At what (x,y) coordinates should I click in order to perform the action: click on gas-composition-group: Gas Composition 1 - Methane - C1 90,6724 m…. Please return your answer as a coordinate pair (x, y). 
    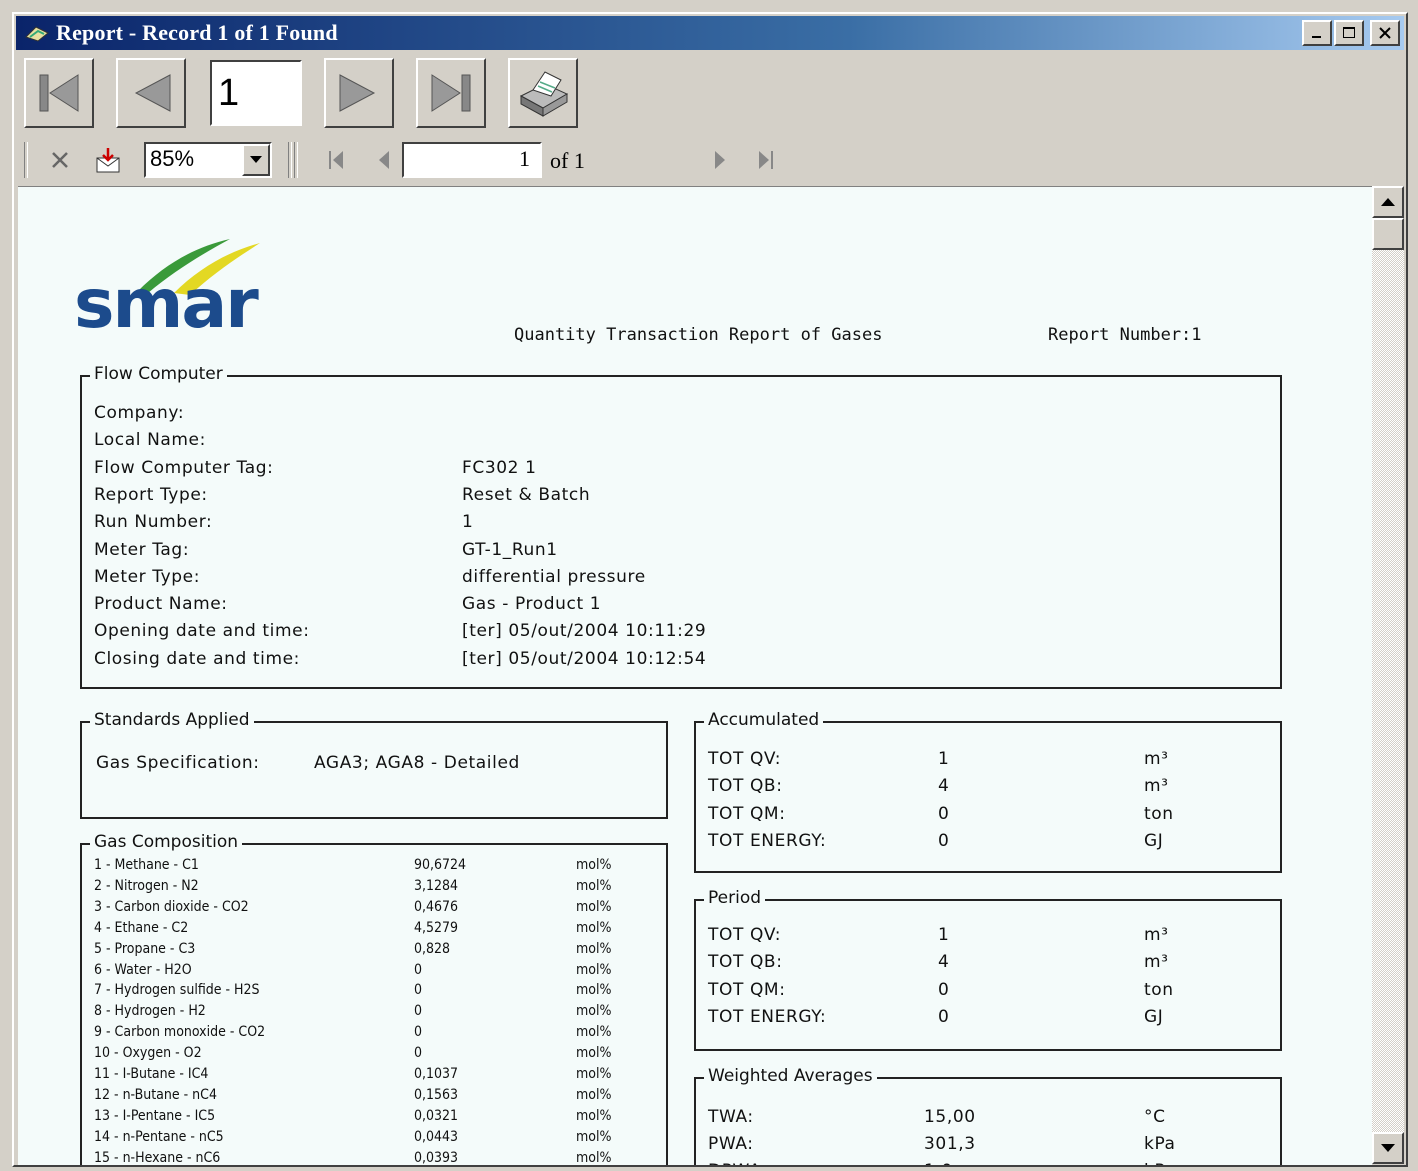
    Looking at the image, I should click on (374, 998).